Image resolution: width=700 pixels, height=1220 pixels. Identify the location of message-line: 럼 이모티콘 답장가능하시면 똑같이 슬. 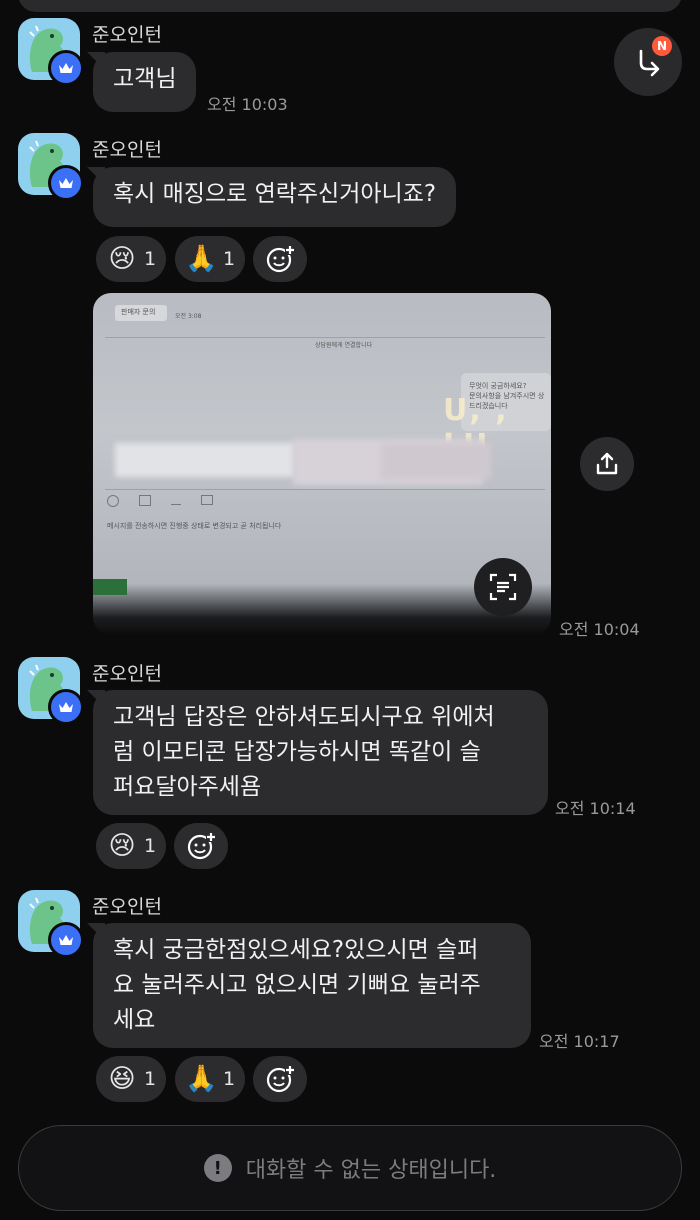
(297, 752).